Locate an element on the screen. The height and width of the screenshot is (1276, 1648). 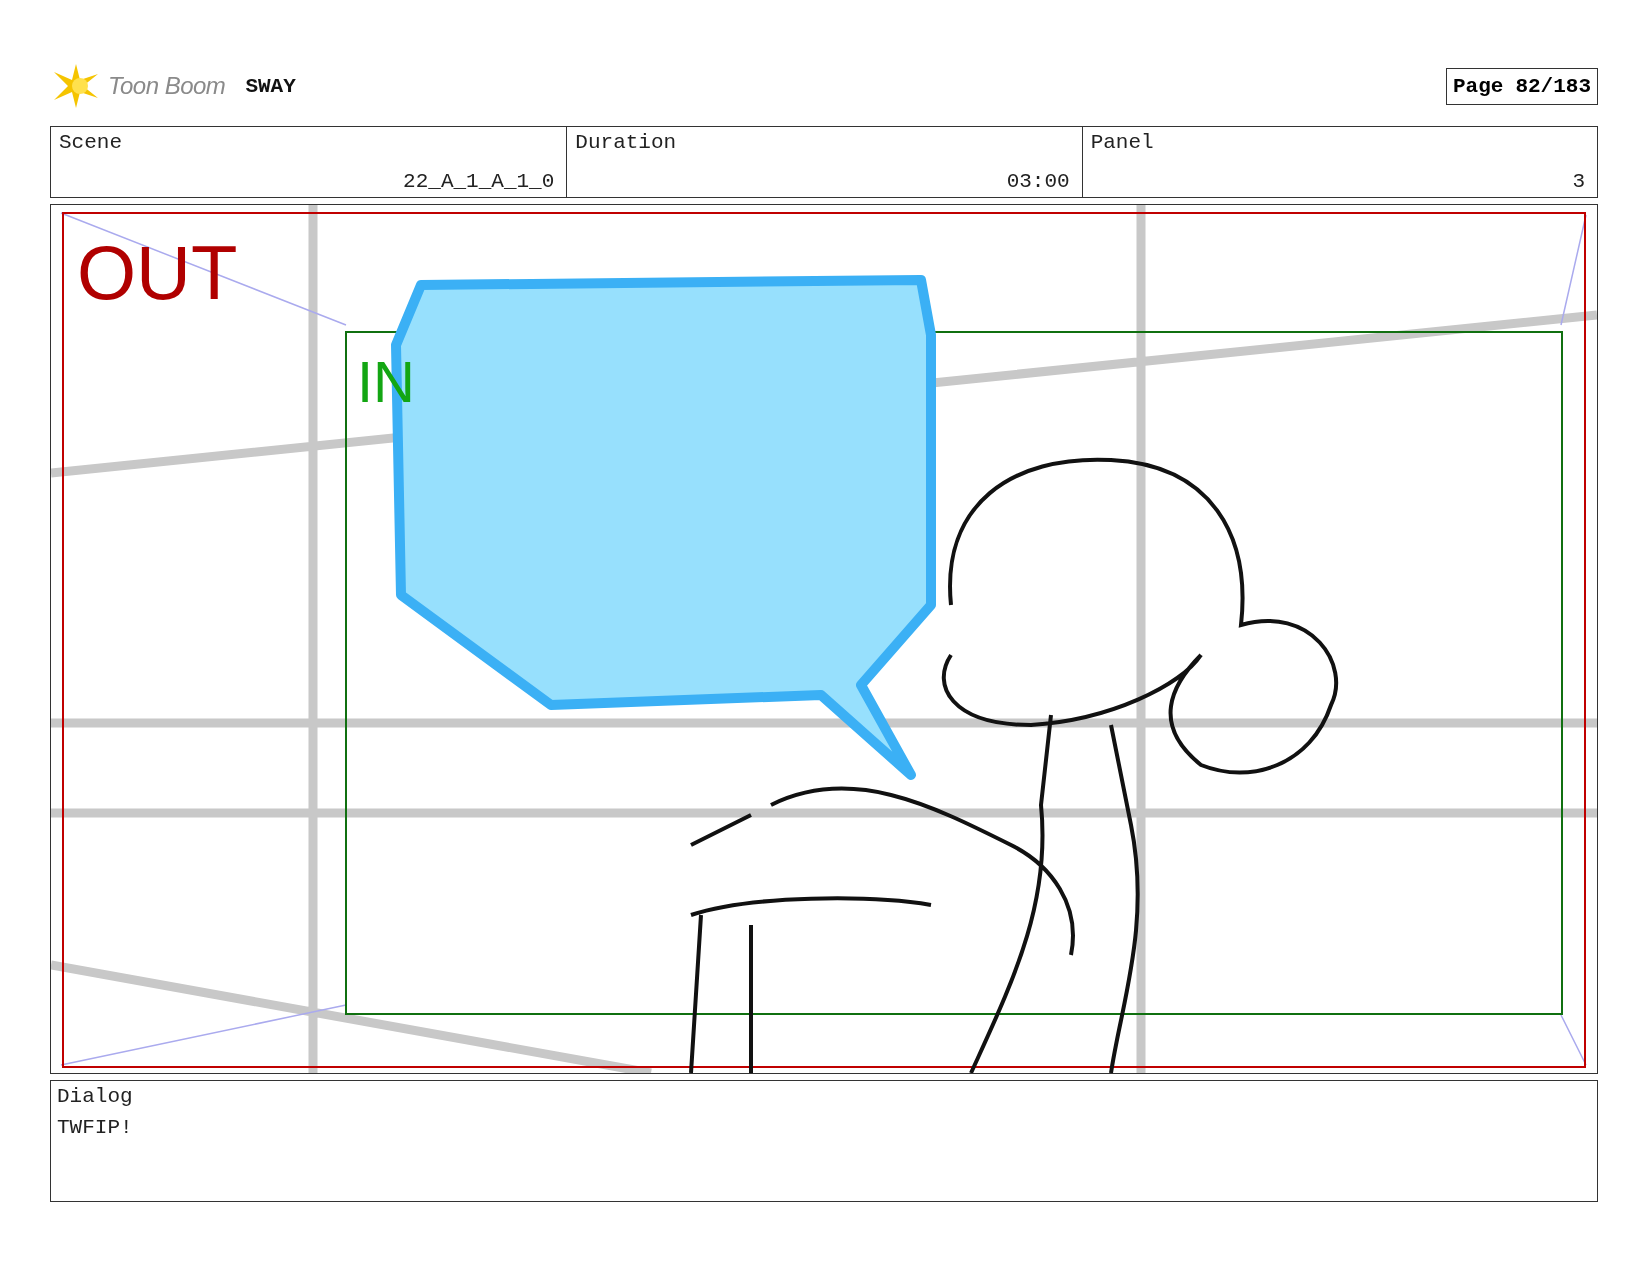
dialog-label: Dialog is located at coordinates (95, 1096).